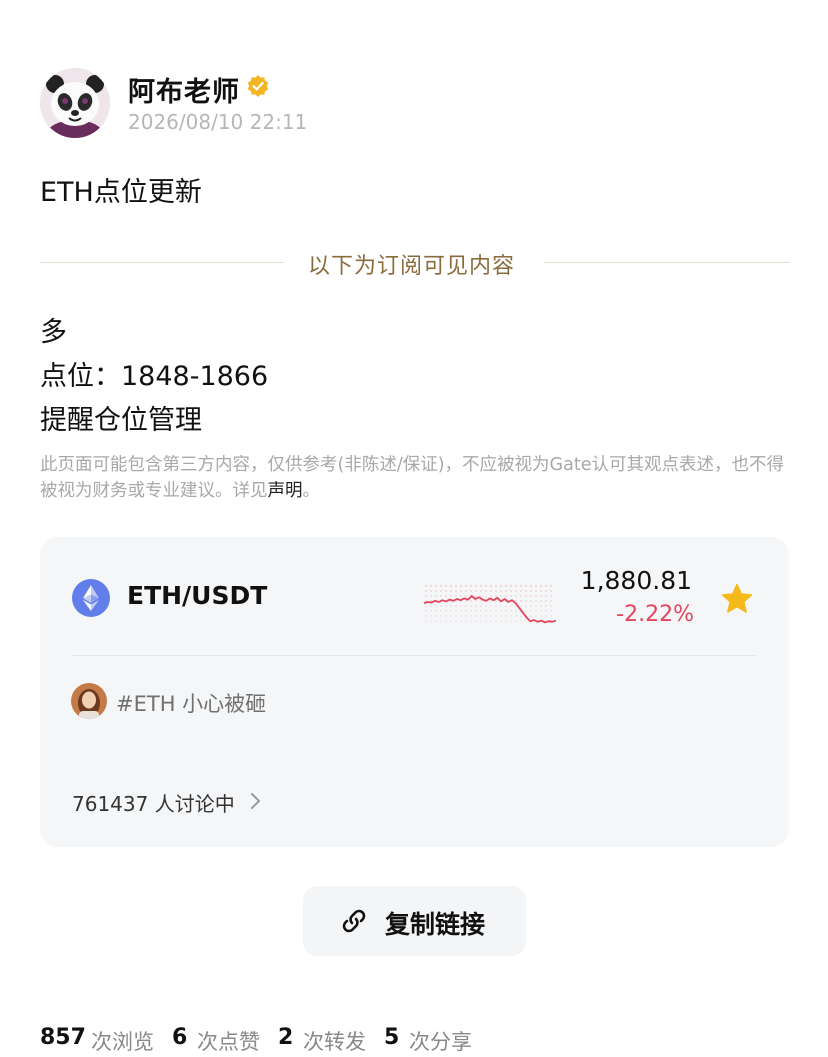 The height and width of the screenshot is (1057, 828). Describe the element at coordinates (412, 266) in the screenshot. I see `subscriber-content-divider: 以下为订阅可见内容` at that location.